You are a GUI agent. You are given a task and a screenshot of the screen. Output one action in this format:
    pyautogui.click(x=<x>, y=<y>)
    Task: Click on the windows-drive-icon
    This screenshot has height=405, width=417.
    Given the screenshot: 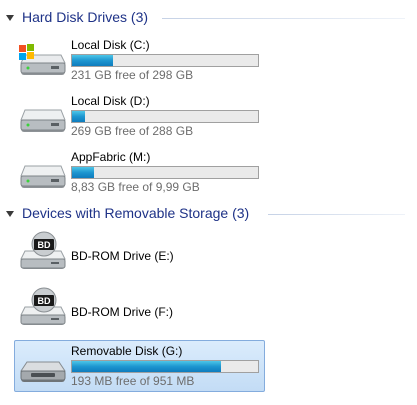 What is the action you would take?
    pyautogui.click(x=44, y=61)
    